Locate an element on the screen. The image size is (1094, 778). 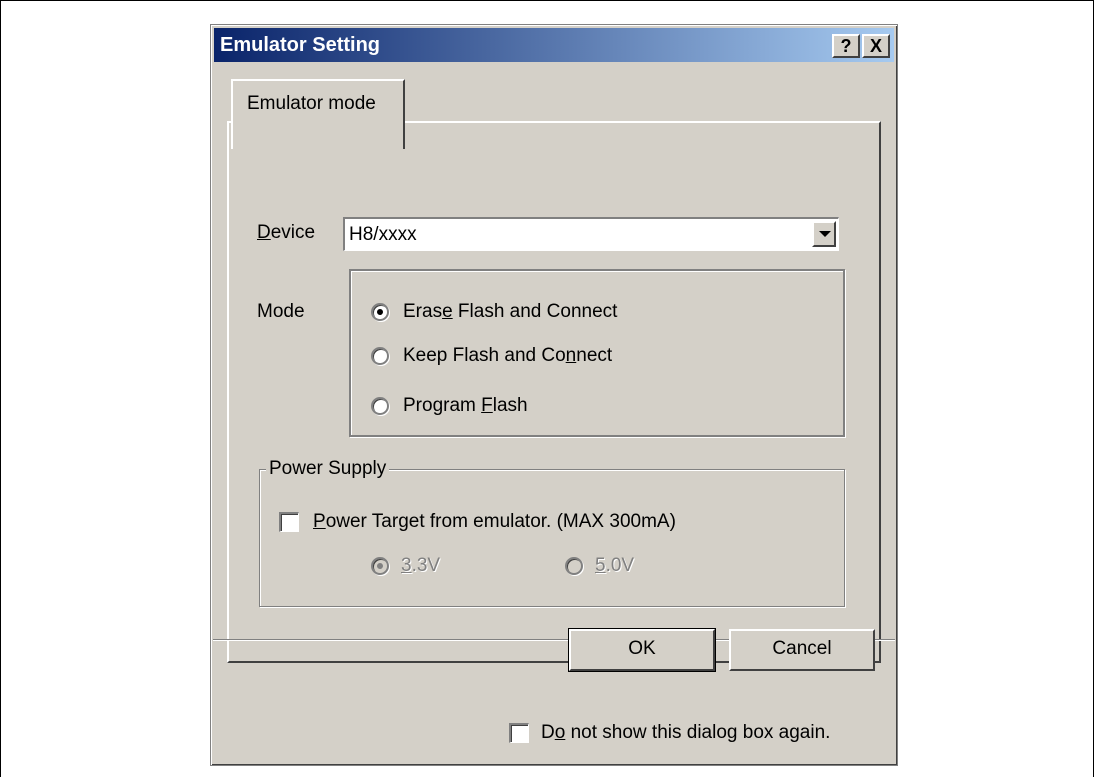
help-icon: ? is located at coordinates (846, 46).